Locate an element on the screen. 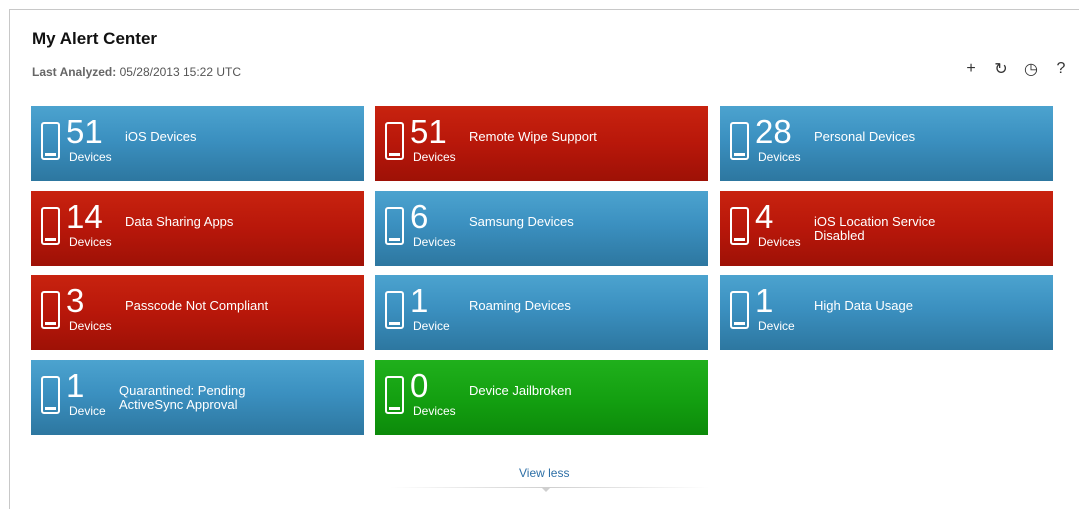 The width and height of the screenshot is (1079, 509). alert-label: Roaming Devices is located at coordinates (520, 305).